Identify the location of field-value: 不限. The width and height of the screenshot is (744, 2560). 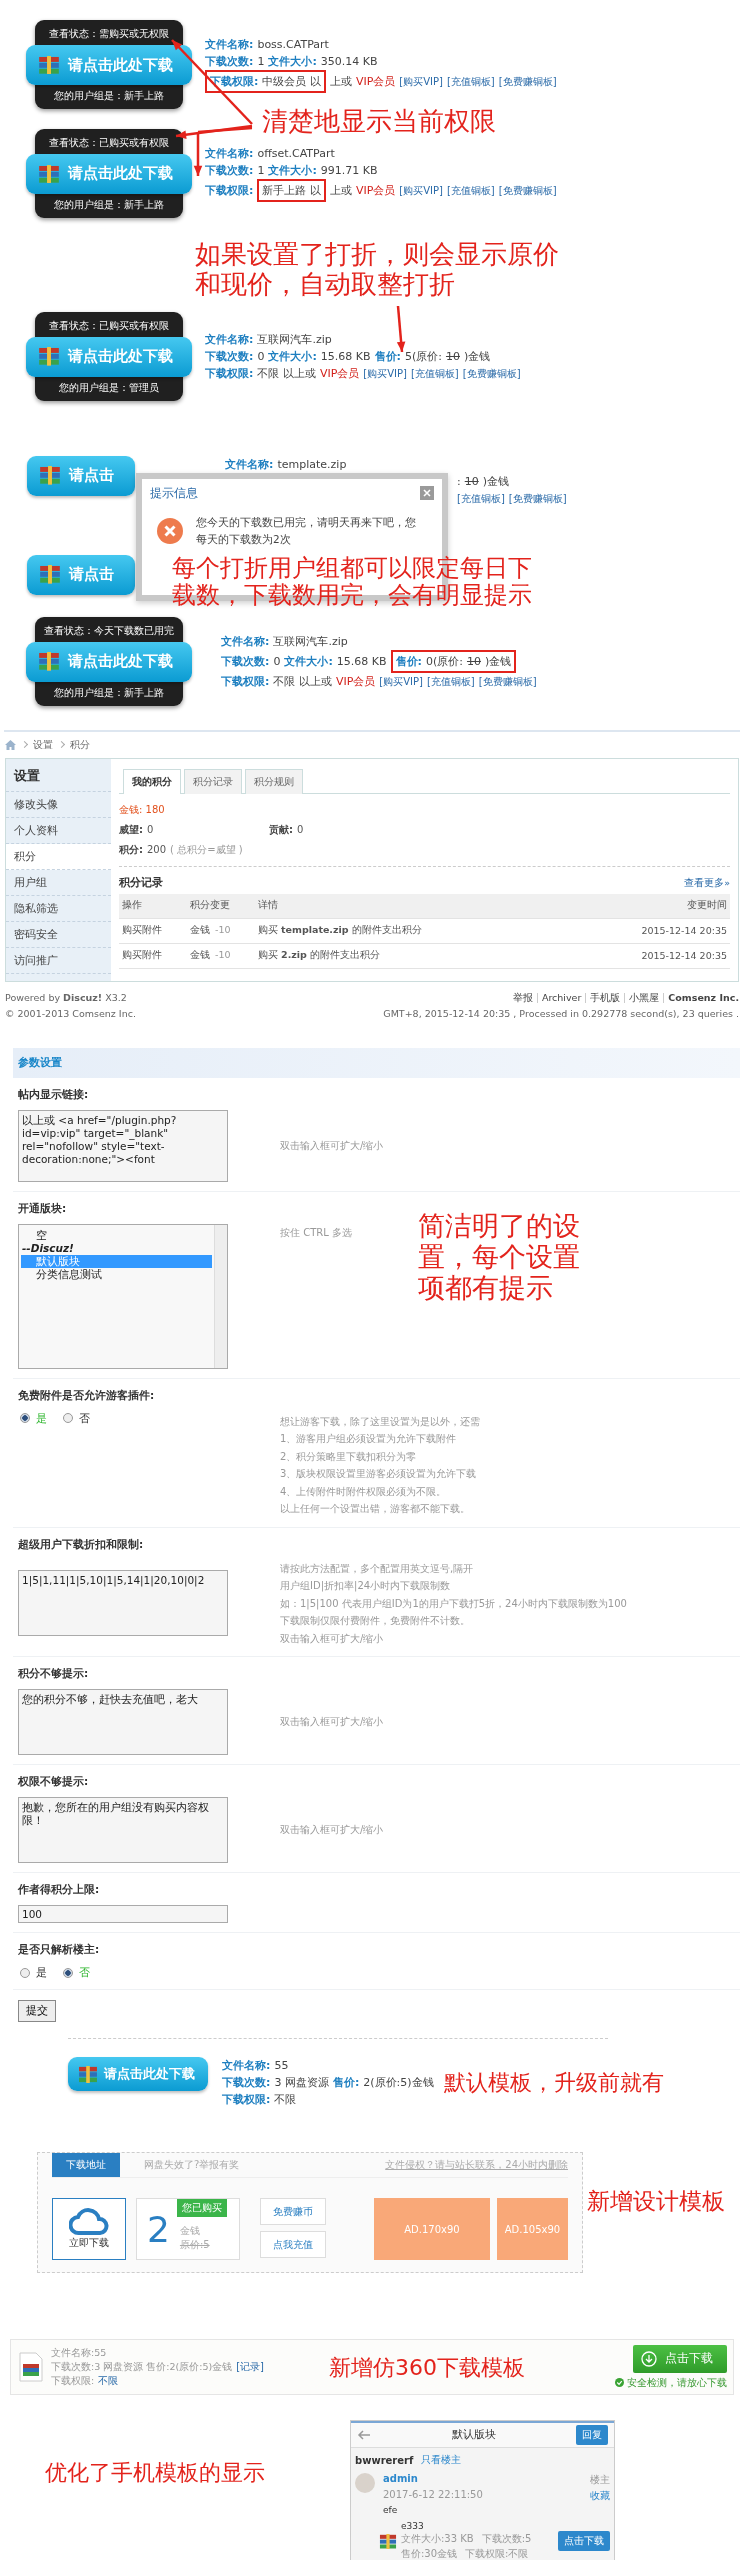
(285, 2100).